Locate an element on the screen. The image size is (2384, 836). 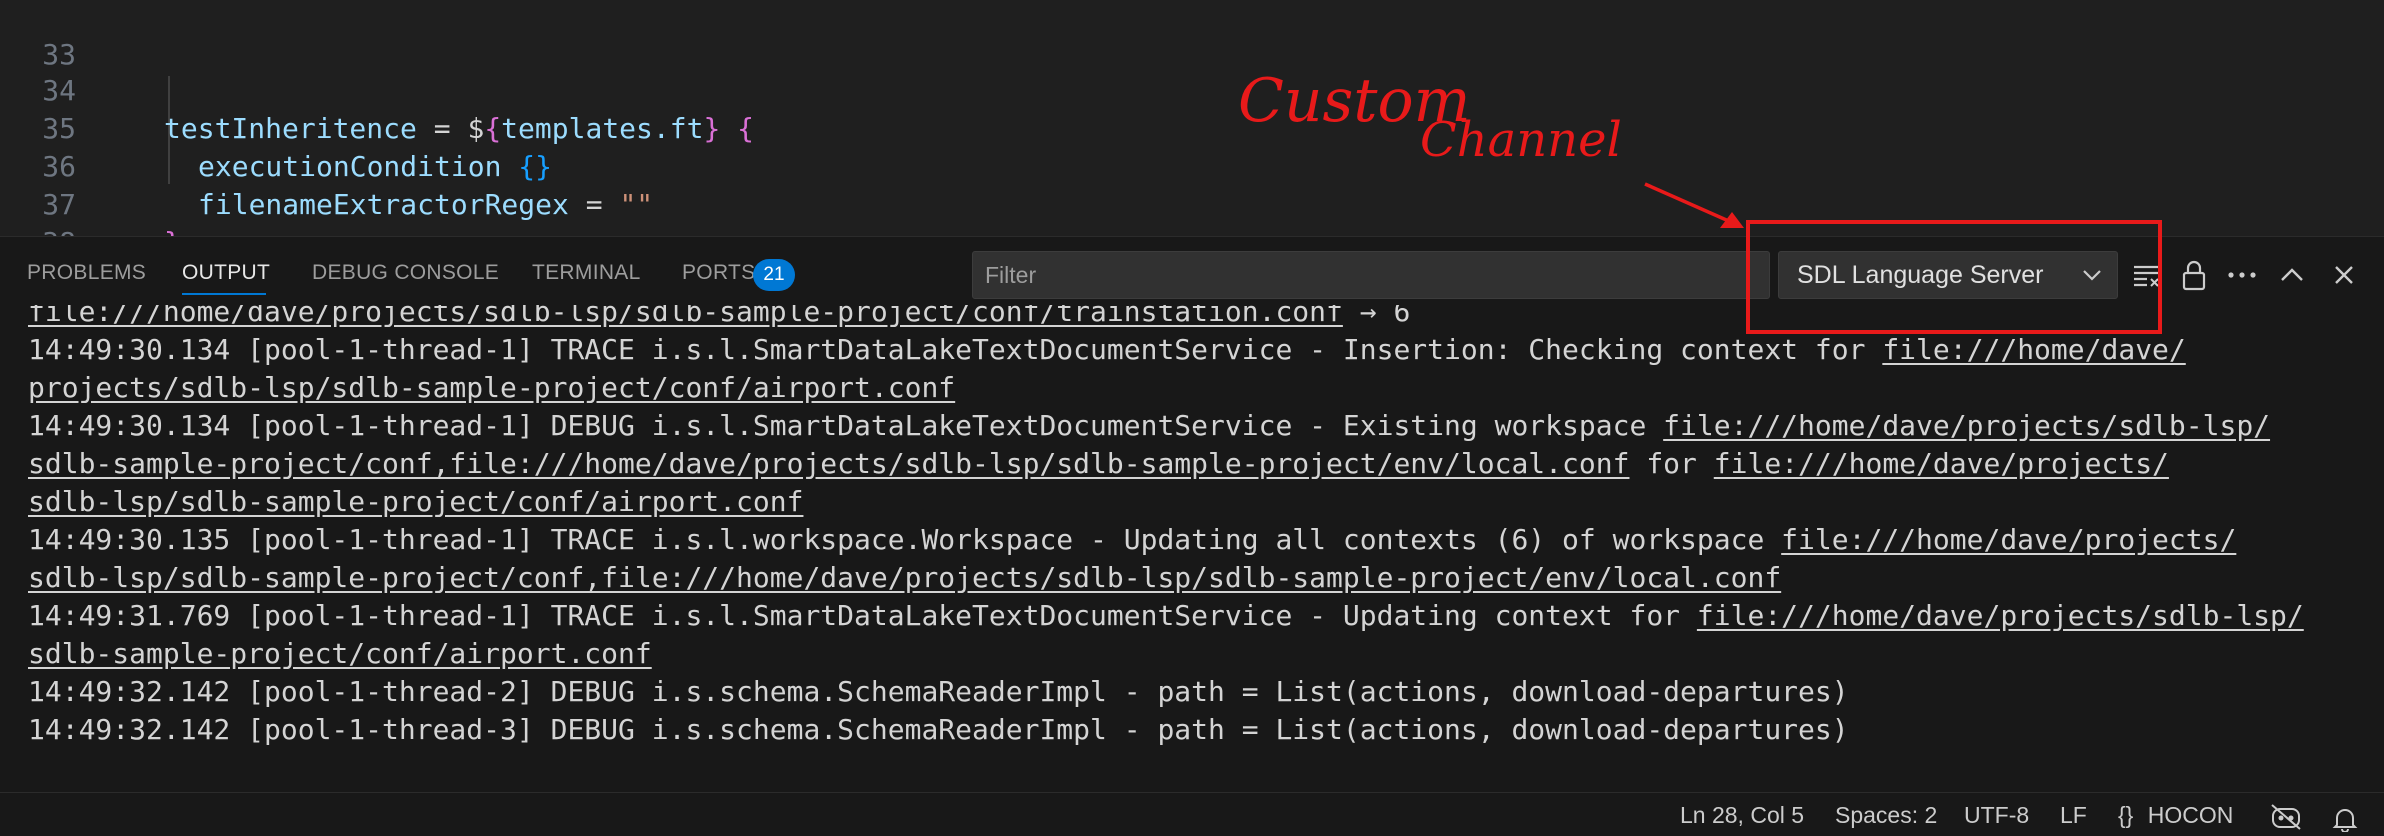
code-line: 33 is located at coordinates (600, 35).